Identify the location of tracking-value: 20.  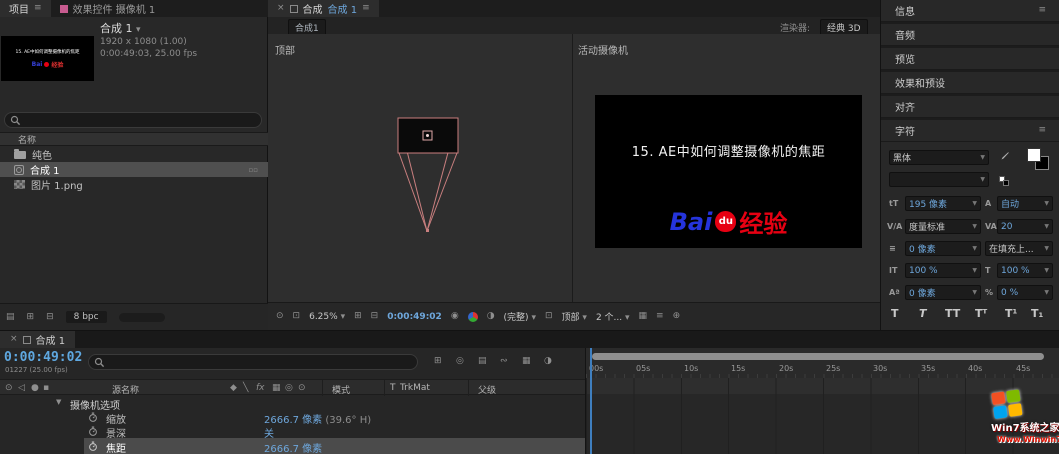
(1006, 227).